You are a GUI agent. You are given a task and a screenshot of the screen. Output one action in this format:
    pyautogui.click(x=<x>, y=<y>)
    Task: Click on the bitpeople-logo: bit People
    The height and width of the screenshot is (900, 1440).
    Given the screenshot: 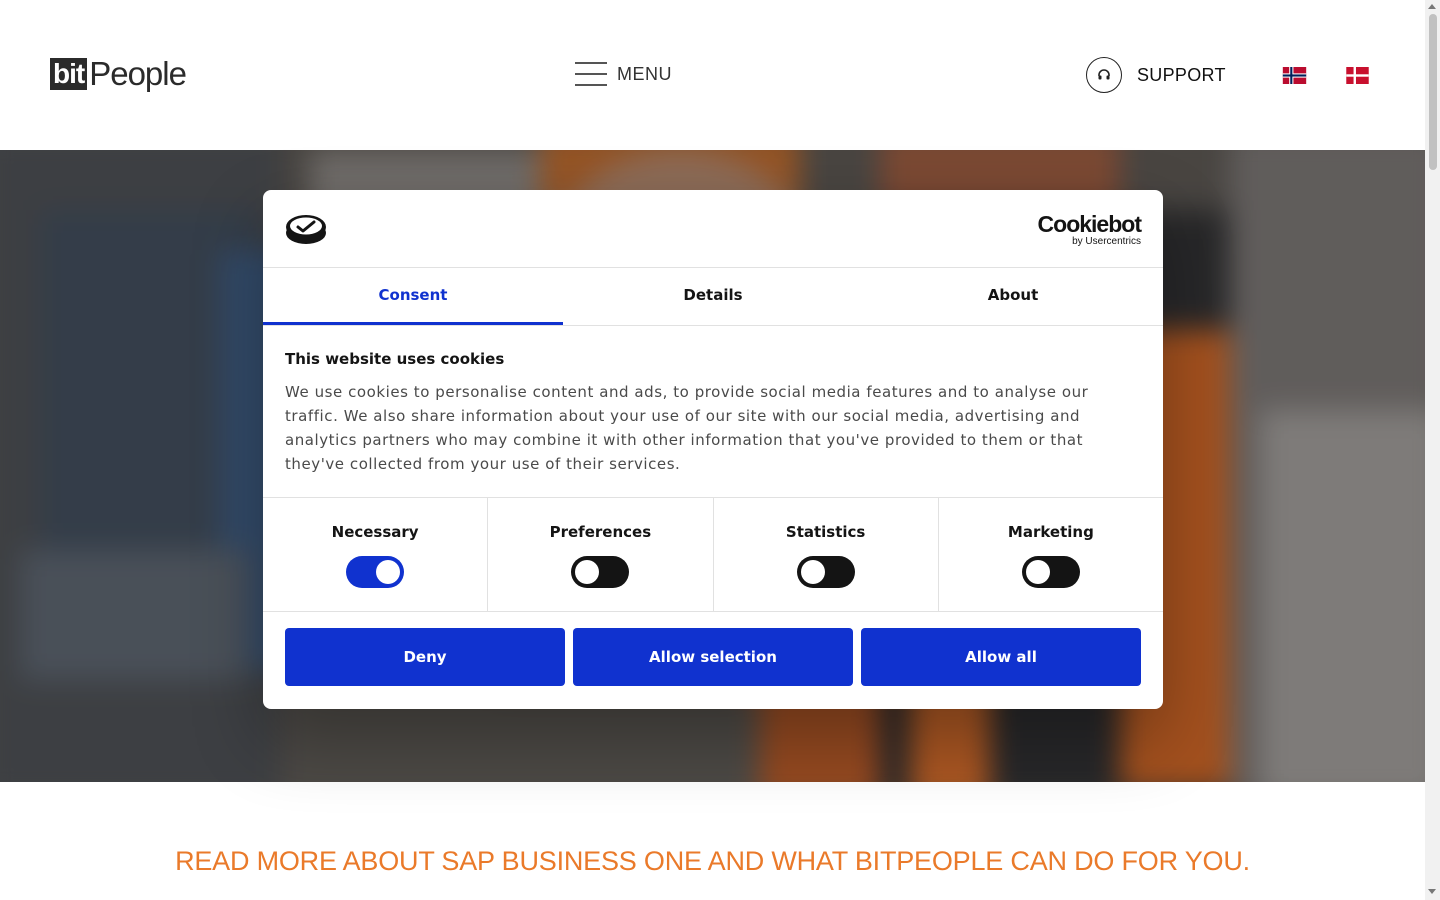 What is the action you would take?
    pyautogui.click(x=118, y=73)
    